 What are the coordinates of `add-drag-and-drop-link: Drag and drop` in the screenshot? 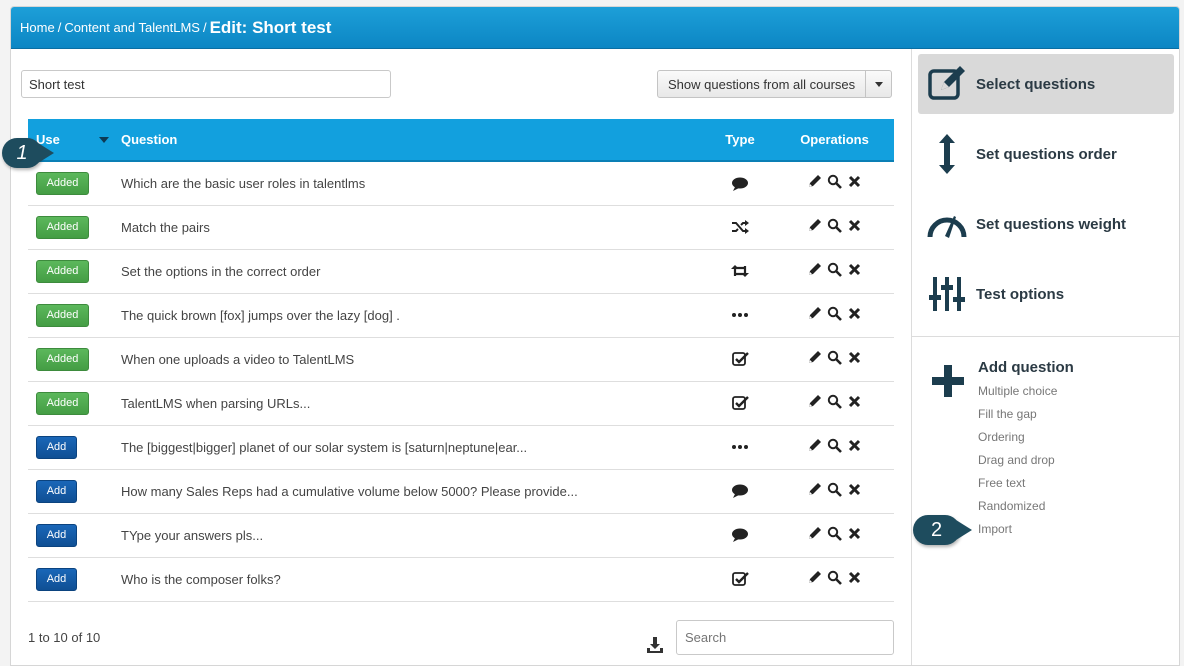 It's located at (1016, 460).